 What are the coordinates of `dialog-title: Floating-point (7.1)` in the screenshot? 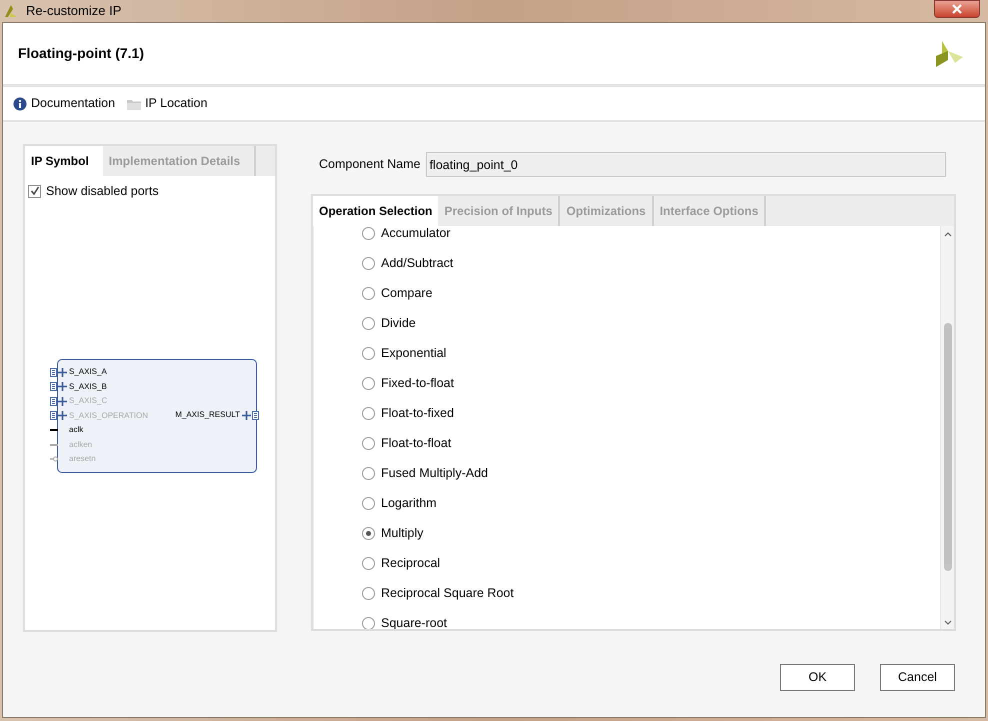 It's located at (81, 53).